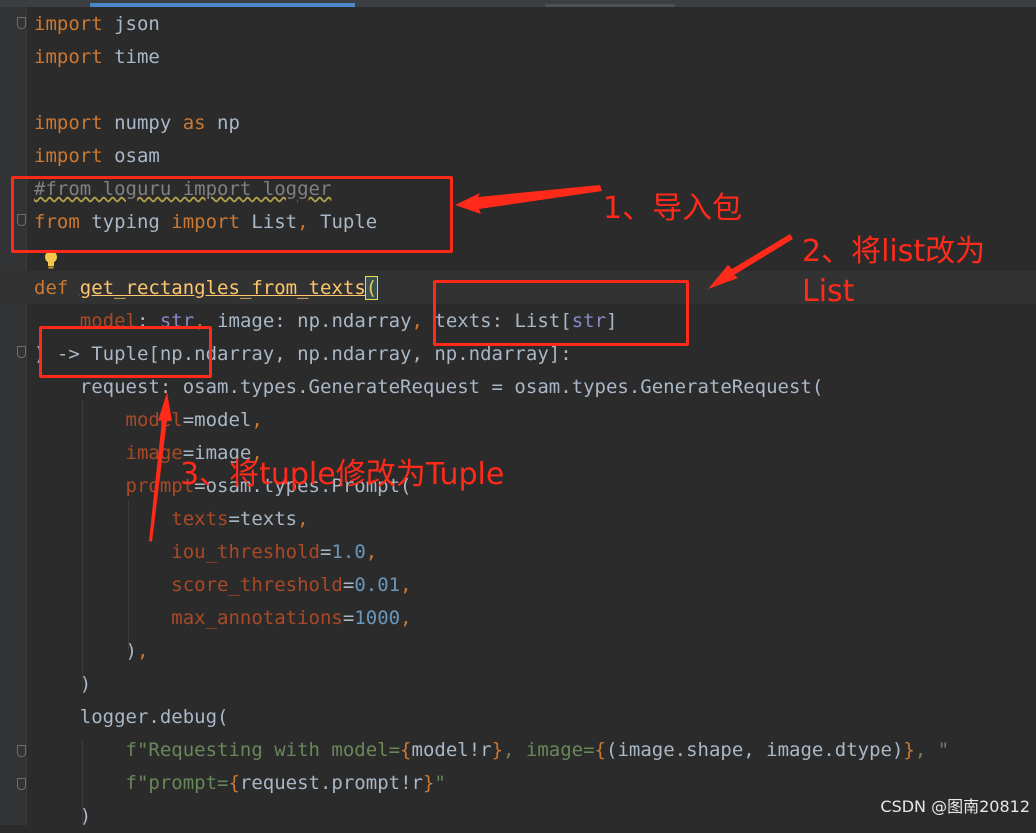  What do you see at coordinates (535, 57) in the screenshot?
I see `code-line: import time` at bounding box center [535, 57].